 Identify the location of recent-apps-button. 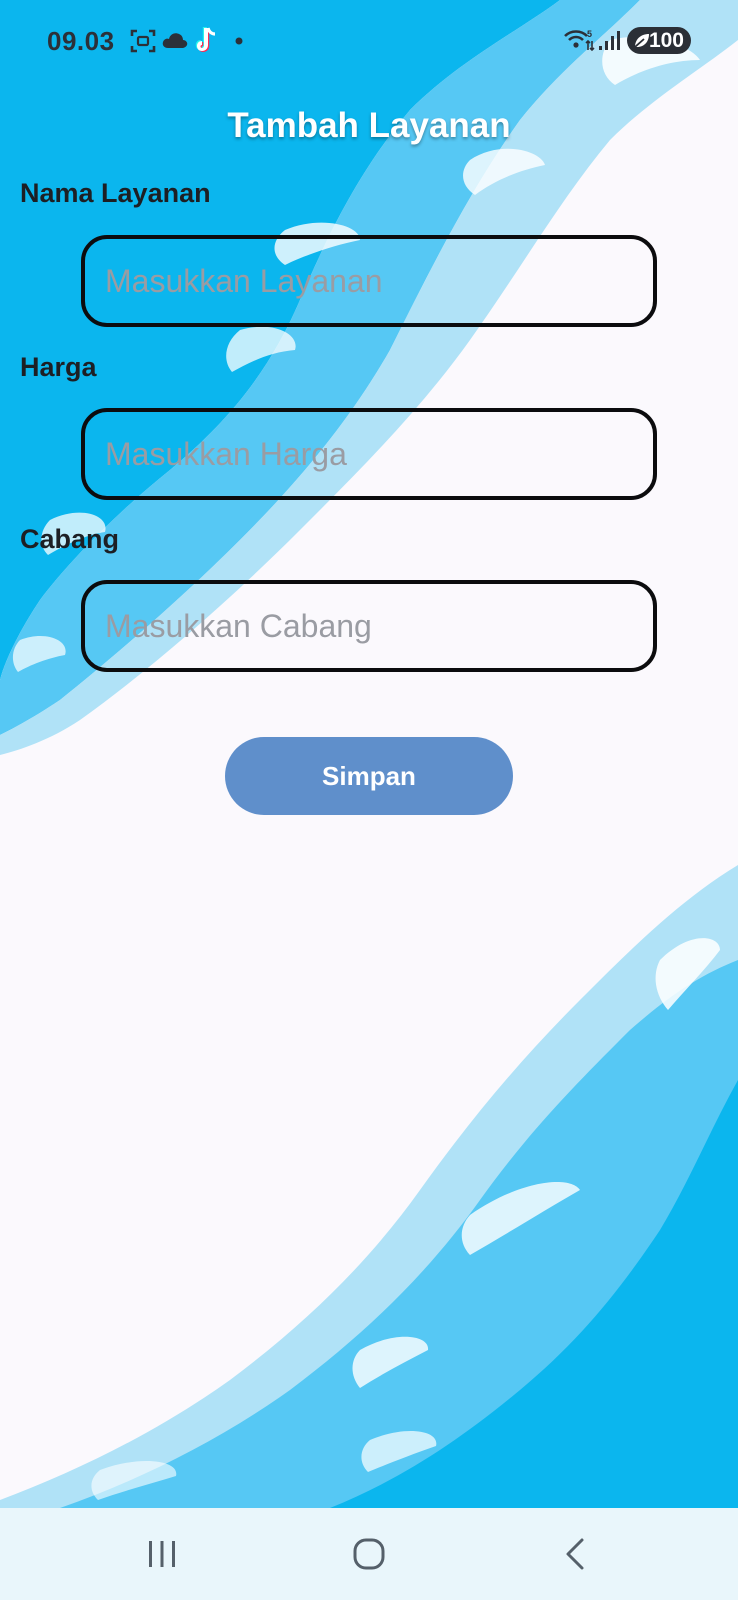
(162, 1554).